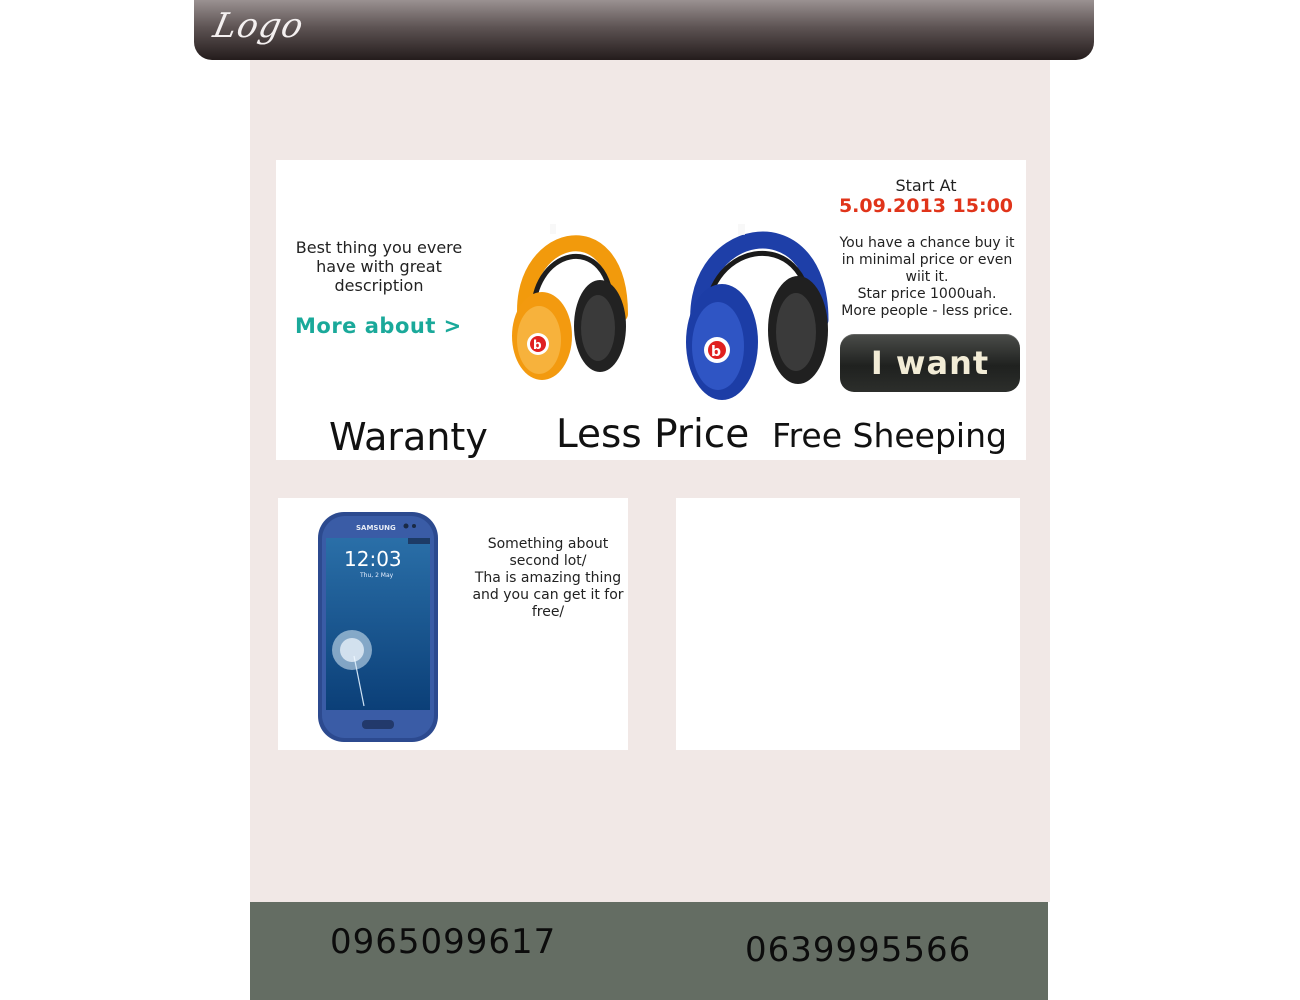 This screenshot has height=1000, width=1300. Describe the element at coordinates (927, 311) in the screenshot. I see `promo-line: More people - less price.` at that location.